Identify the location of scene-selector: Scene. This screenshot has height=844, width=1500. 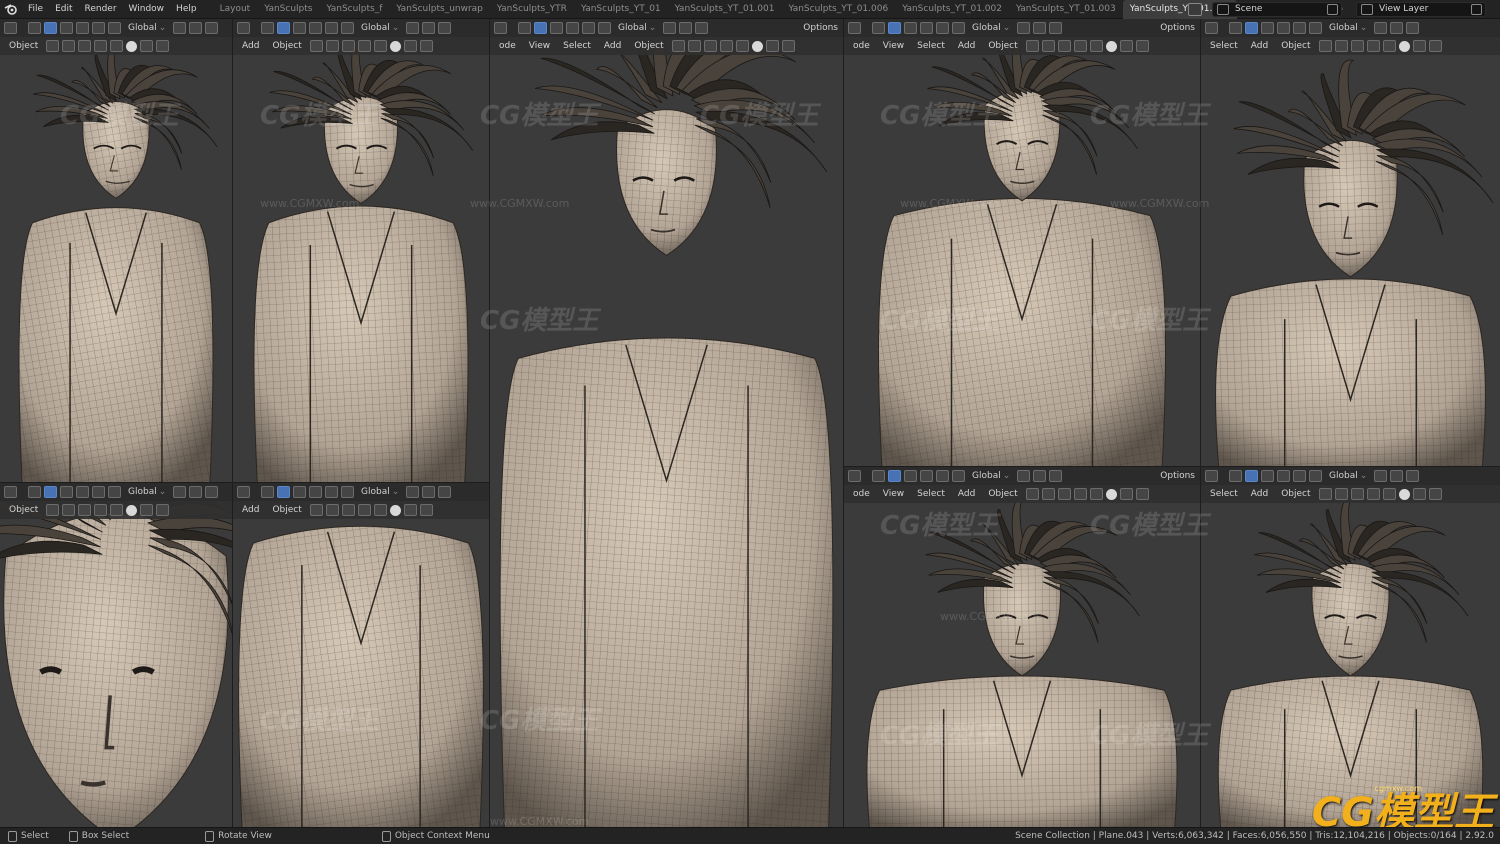
(1277, 9).